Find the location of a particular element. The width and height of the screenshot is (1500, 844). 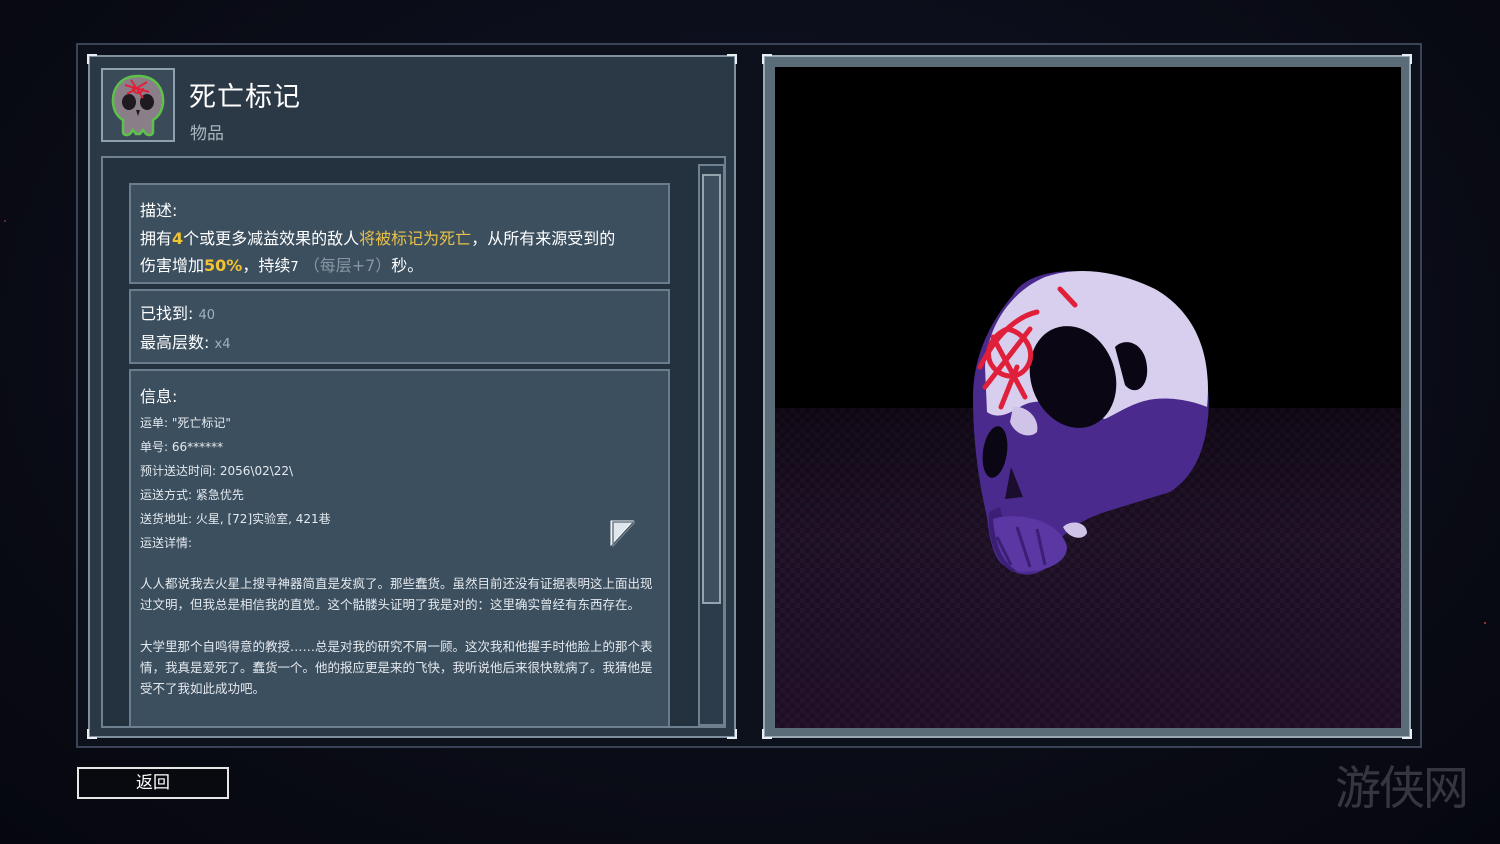

max-stack-label: 最高层数: is located at coordinates (175, 342).